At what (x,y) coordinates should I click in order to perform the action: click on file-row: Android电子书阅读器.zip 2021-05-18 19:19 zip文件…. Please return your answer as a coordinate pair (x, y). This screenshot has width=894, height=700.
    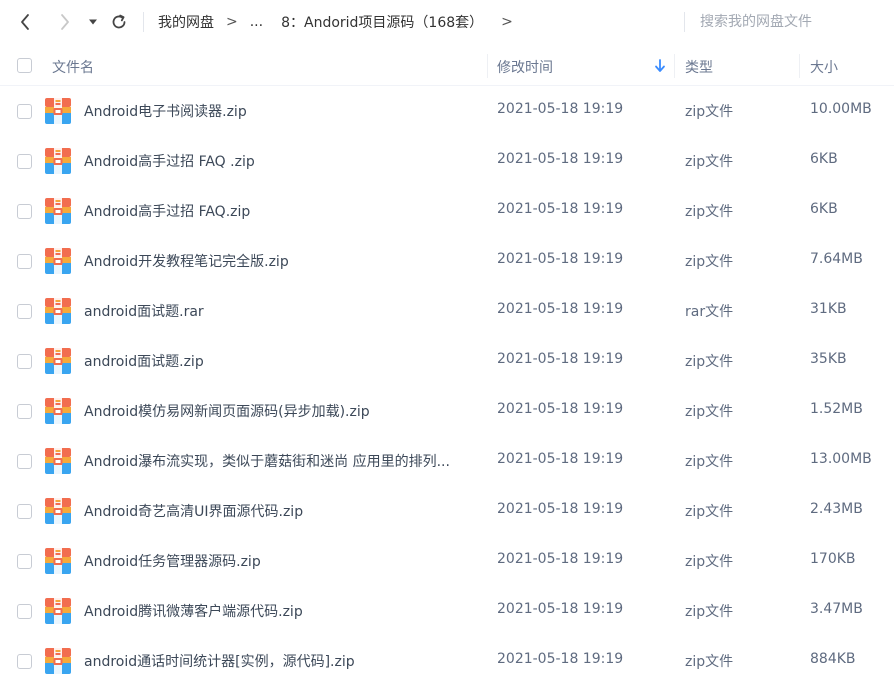
    Looking at the image, I should click on (447, 111).